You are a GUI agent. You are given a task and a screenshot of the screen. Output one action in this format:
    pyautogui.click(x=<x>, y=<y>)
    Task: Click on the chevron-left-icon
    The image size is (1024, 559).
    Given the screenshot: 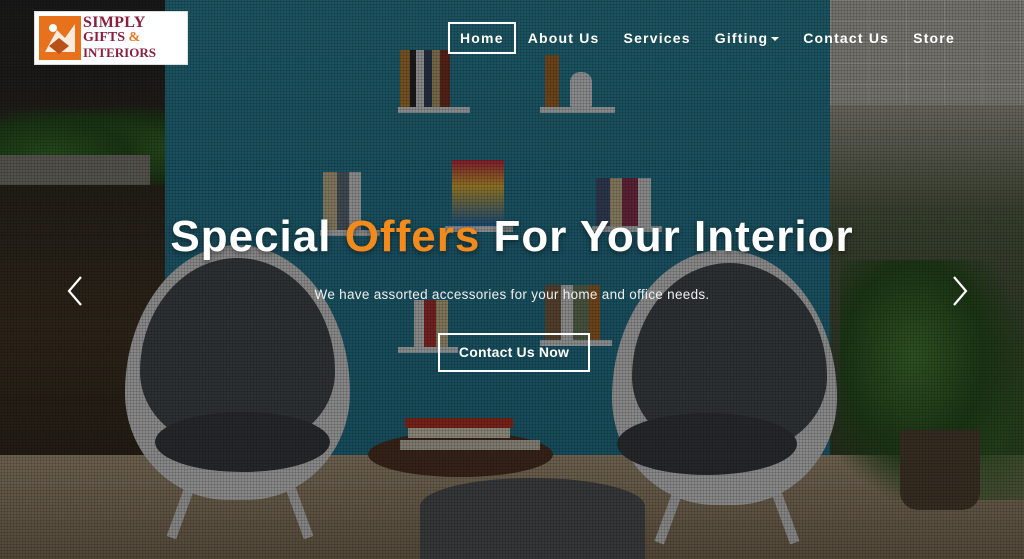 What is the action you would take?
    pyautogui.click(x=74, y=291)
    